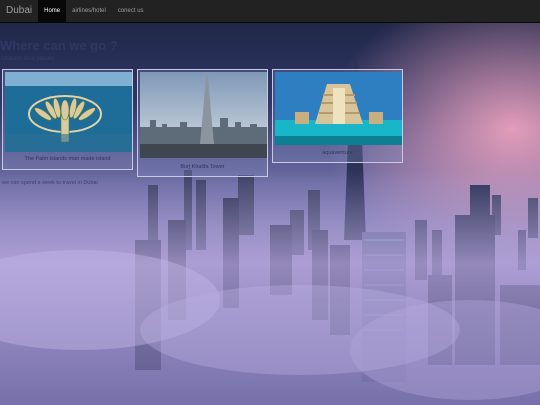 This screenshot has height=405, width=540. What do you see at coordinates (203, 115) in the screenshot?
I see `burj-khalifa-image` at bounding box center [203, 115].